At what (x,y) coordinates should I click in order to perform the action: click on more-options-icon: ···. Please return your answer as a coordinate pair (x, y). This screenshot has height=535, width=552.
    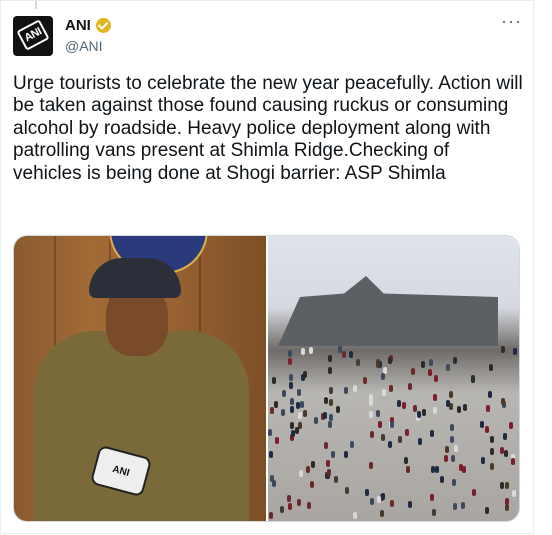
    Looking at the image, I should click on (511, 21).